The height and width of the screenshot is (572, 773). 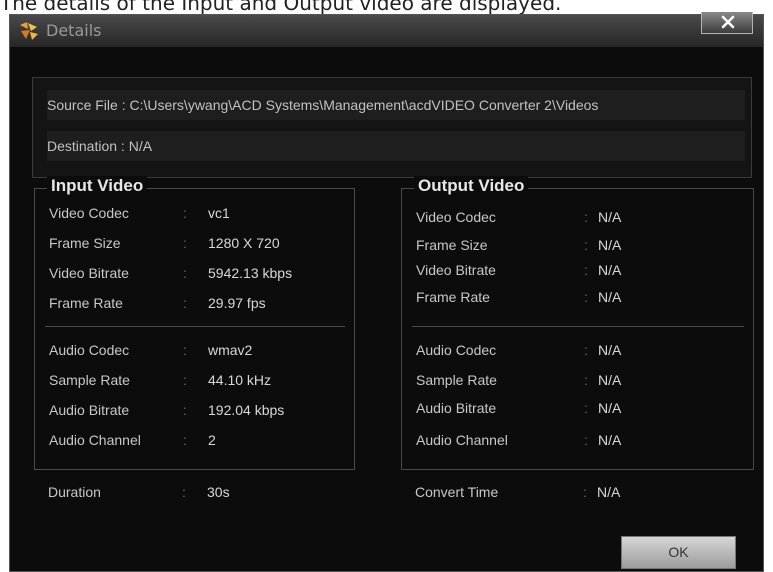 What do you see at coordinates (240, 380) in the screenshot?
I see `input-row-value: 44.10 kHz` at bounding box center [240, 380].